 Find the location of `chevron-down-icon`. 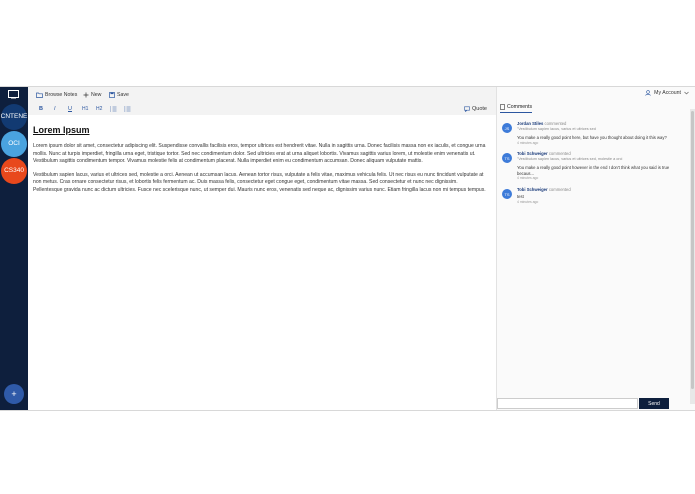

chevron-down-icon is located at coordinates (686, 93).